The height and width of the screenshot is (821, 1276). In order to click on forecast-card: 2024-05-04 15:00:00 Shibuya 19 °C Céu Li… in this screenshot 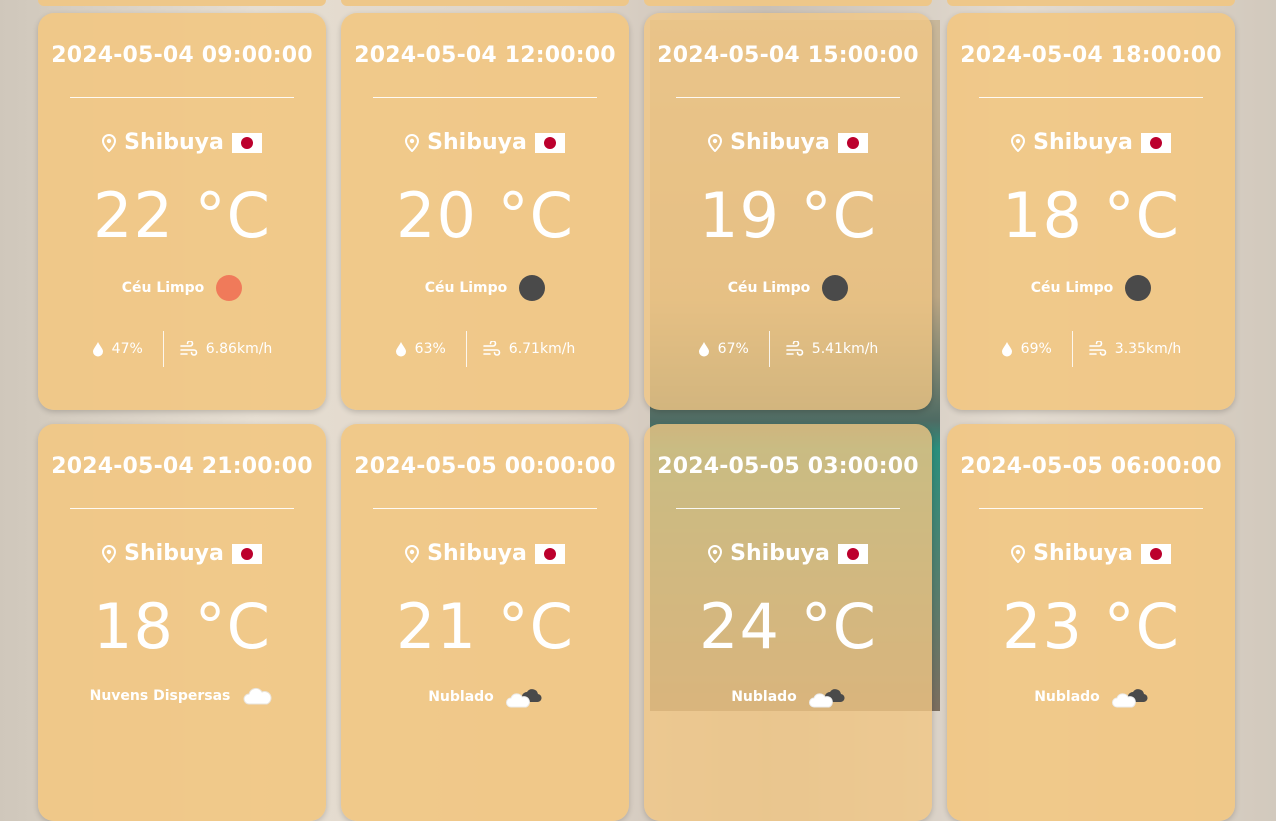, I will do `click(788, 211)`.